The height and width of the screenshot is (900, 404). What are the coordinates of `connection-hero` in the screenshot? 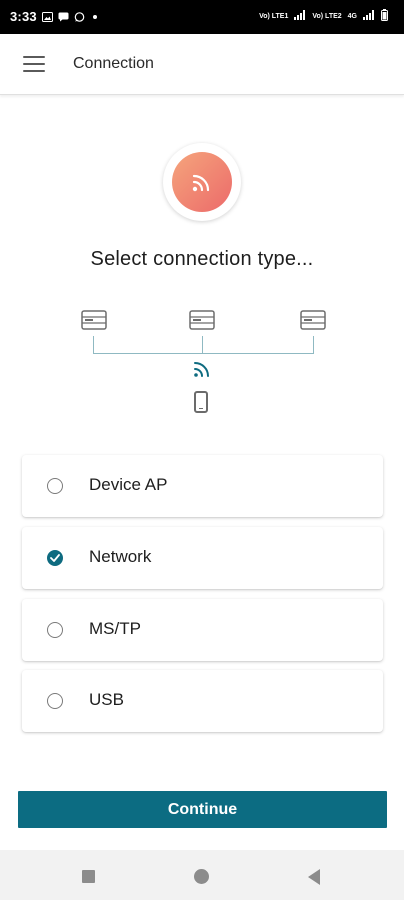 It's located at (202, 182).